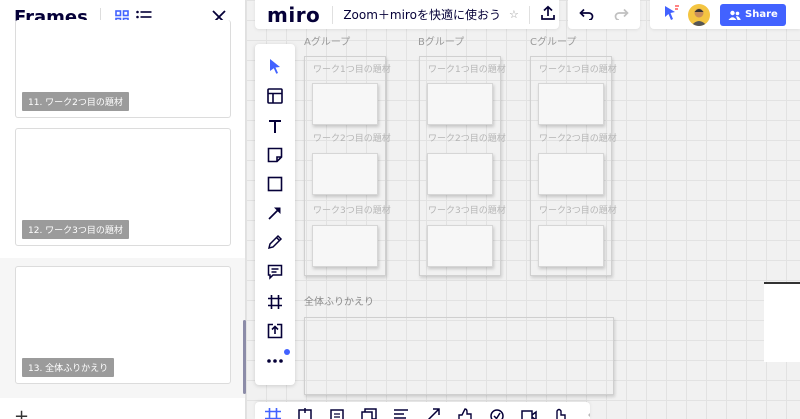  Describe the element at coordinates (441, 42) in the screenshot. I see `group-label-b: Bグループ` at that location.